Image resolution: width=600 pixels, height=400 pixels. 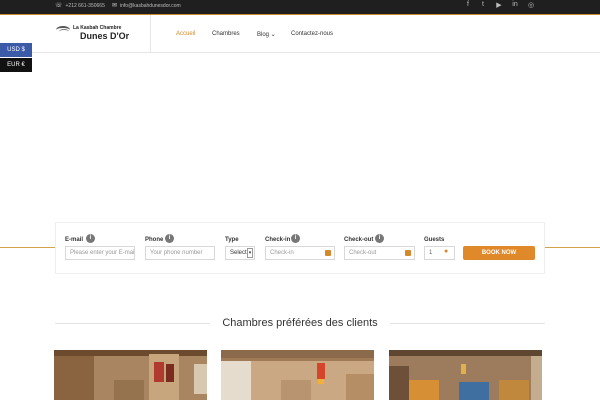 I want to click on section-title: Chambres préférées des clients, so click(x=300, y=323).